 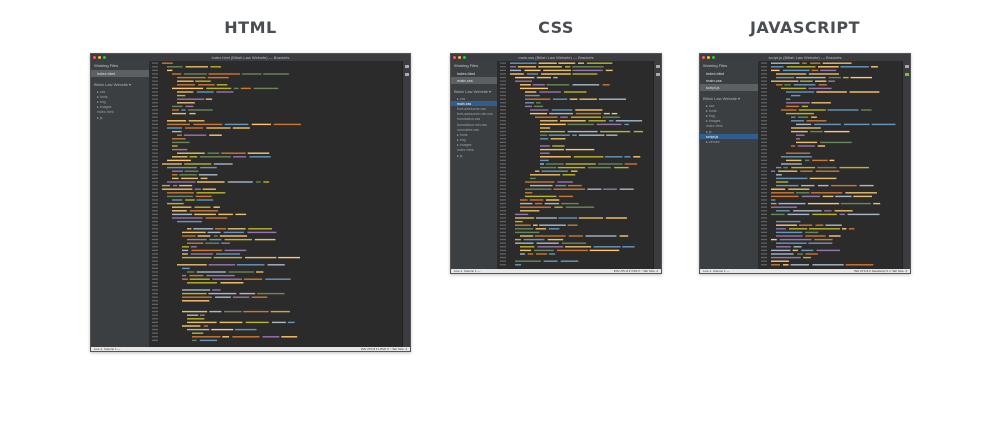 What do you see at coordinates (474, 114) in the screenshot?
I see `file-tree-item: font-awesome.min.css` at bounding box center [474, 114].